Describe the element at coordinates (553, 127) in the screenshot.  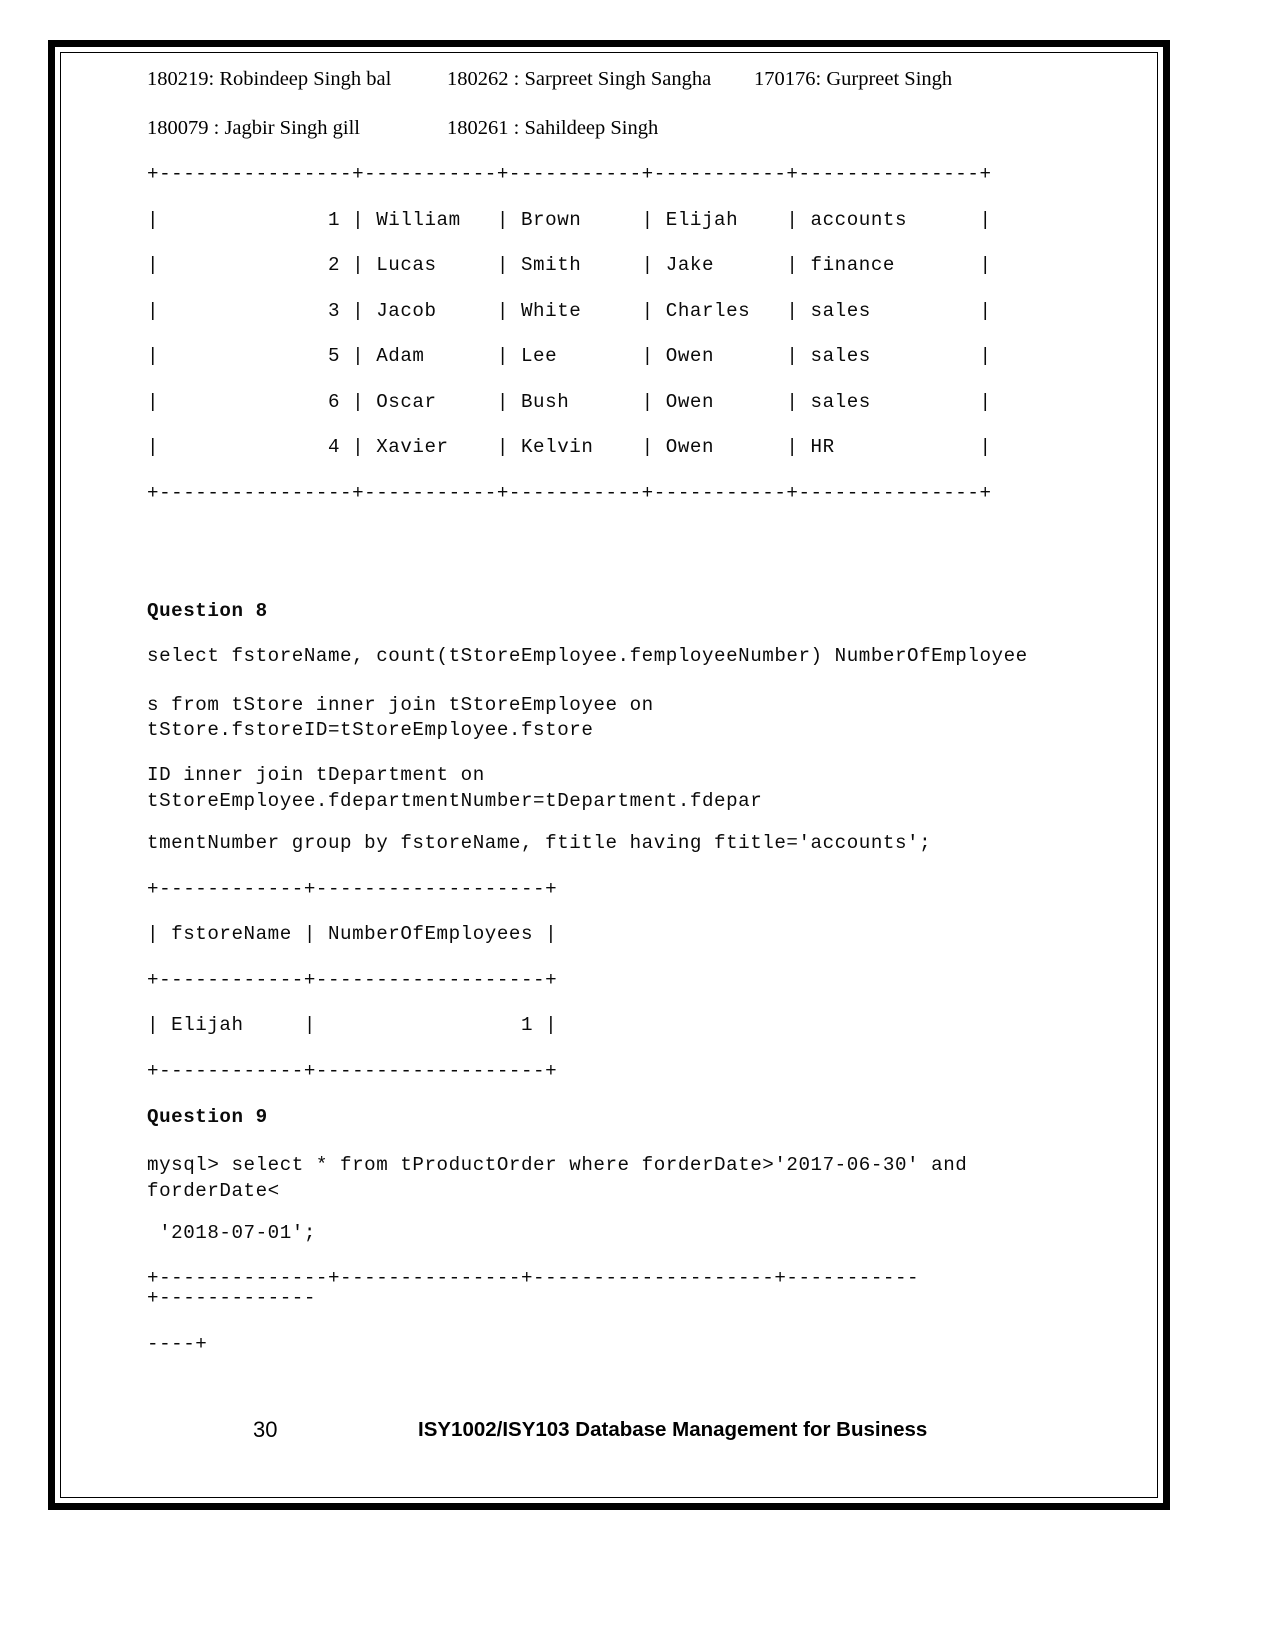
I see `roster-student-5: 180261 : Sahildeep Singh` at that location.